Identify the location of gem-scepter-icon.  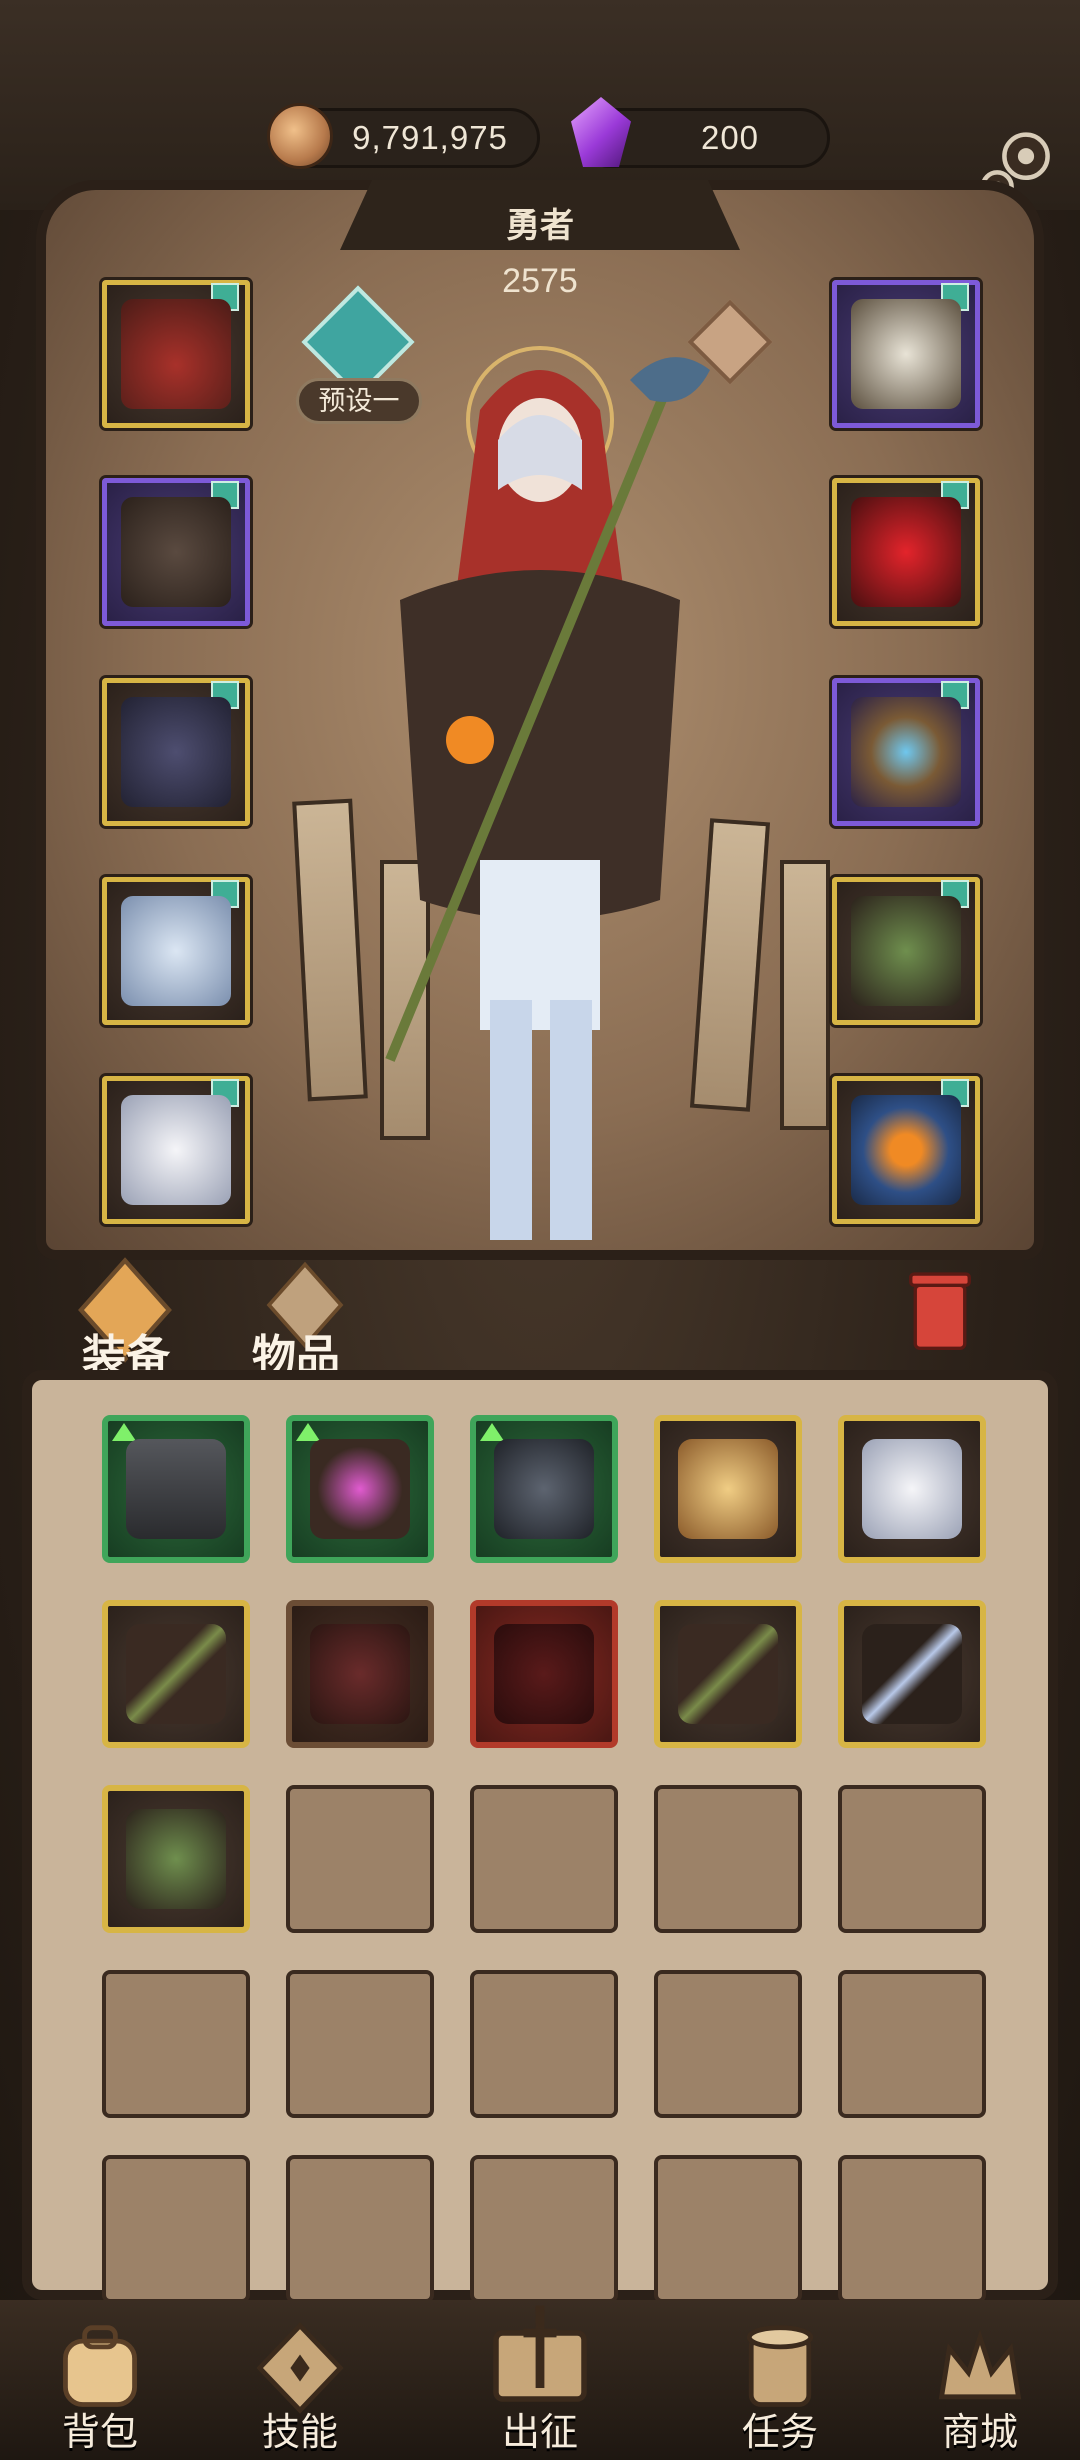
(360, 1489).